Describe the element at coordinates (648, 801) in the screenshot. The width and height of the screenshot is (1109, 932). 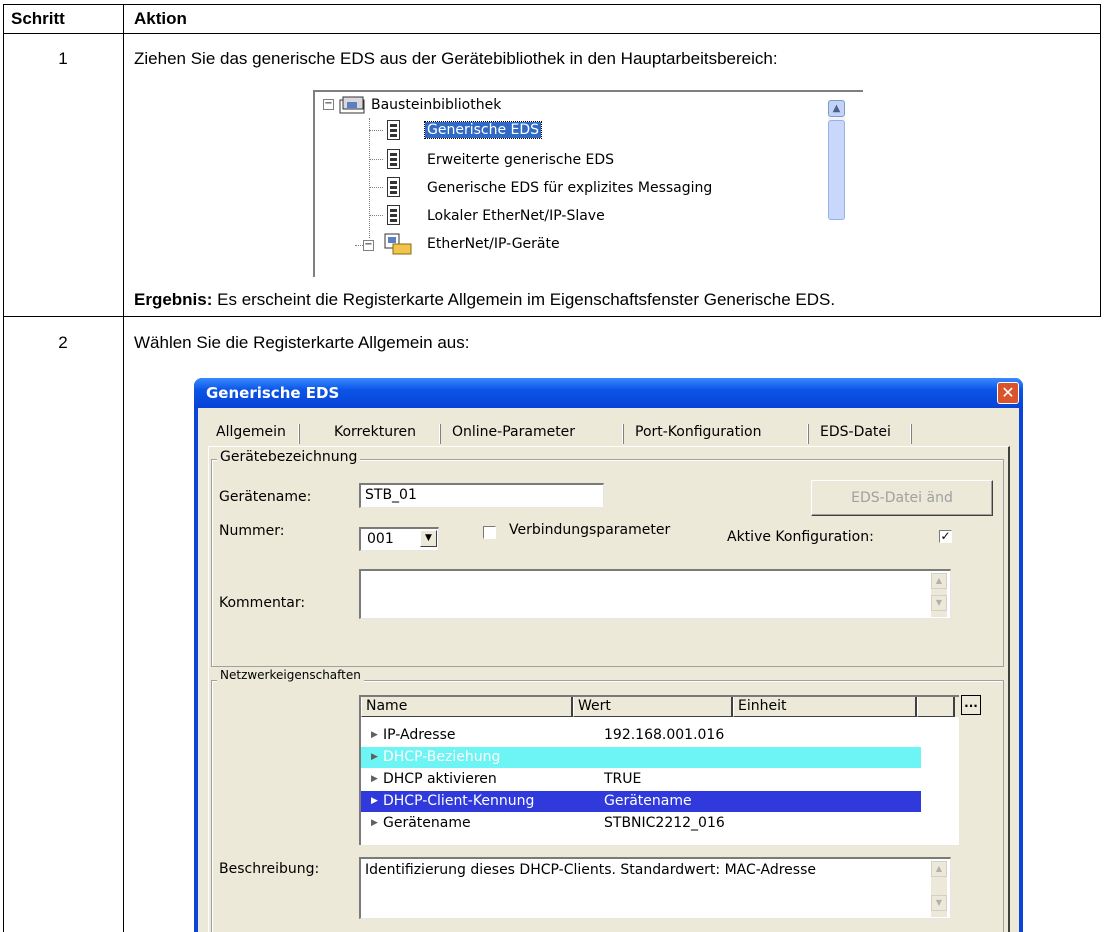
I see `property-value: Gerätename` at that location.